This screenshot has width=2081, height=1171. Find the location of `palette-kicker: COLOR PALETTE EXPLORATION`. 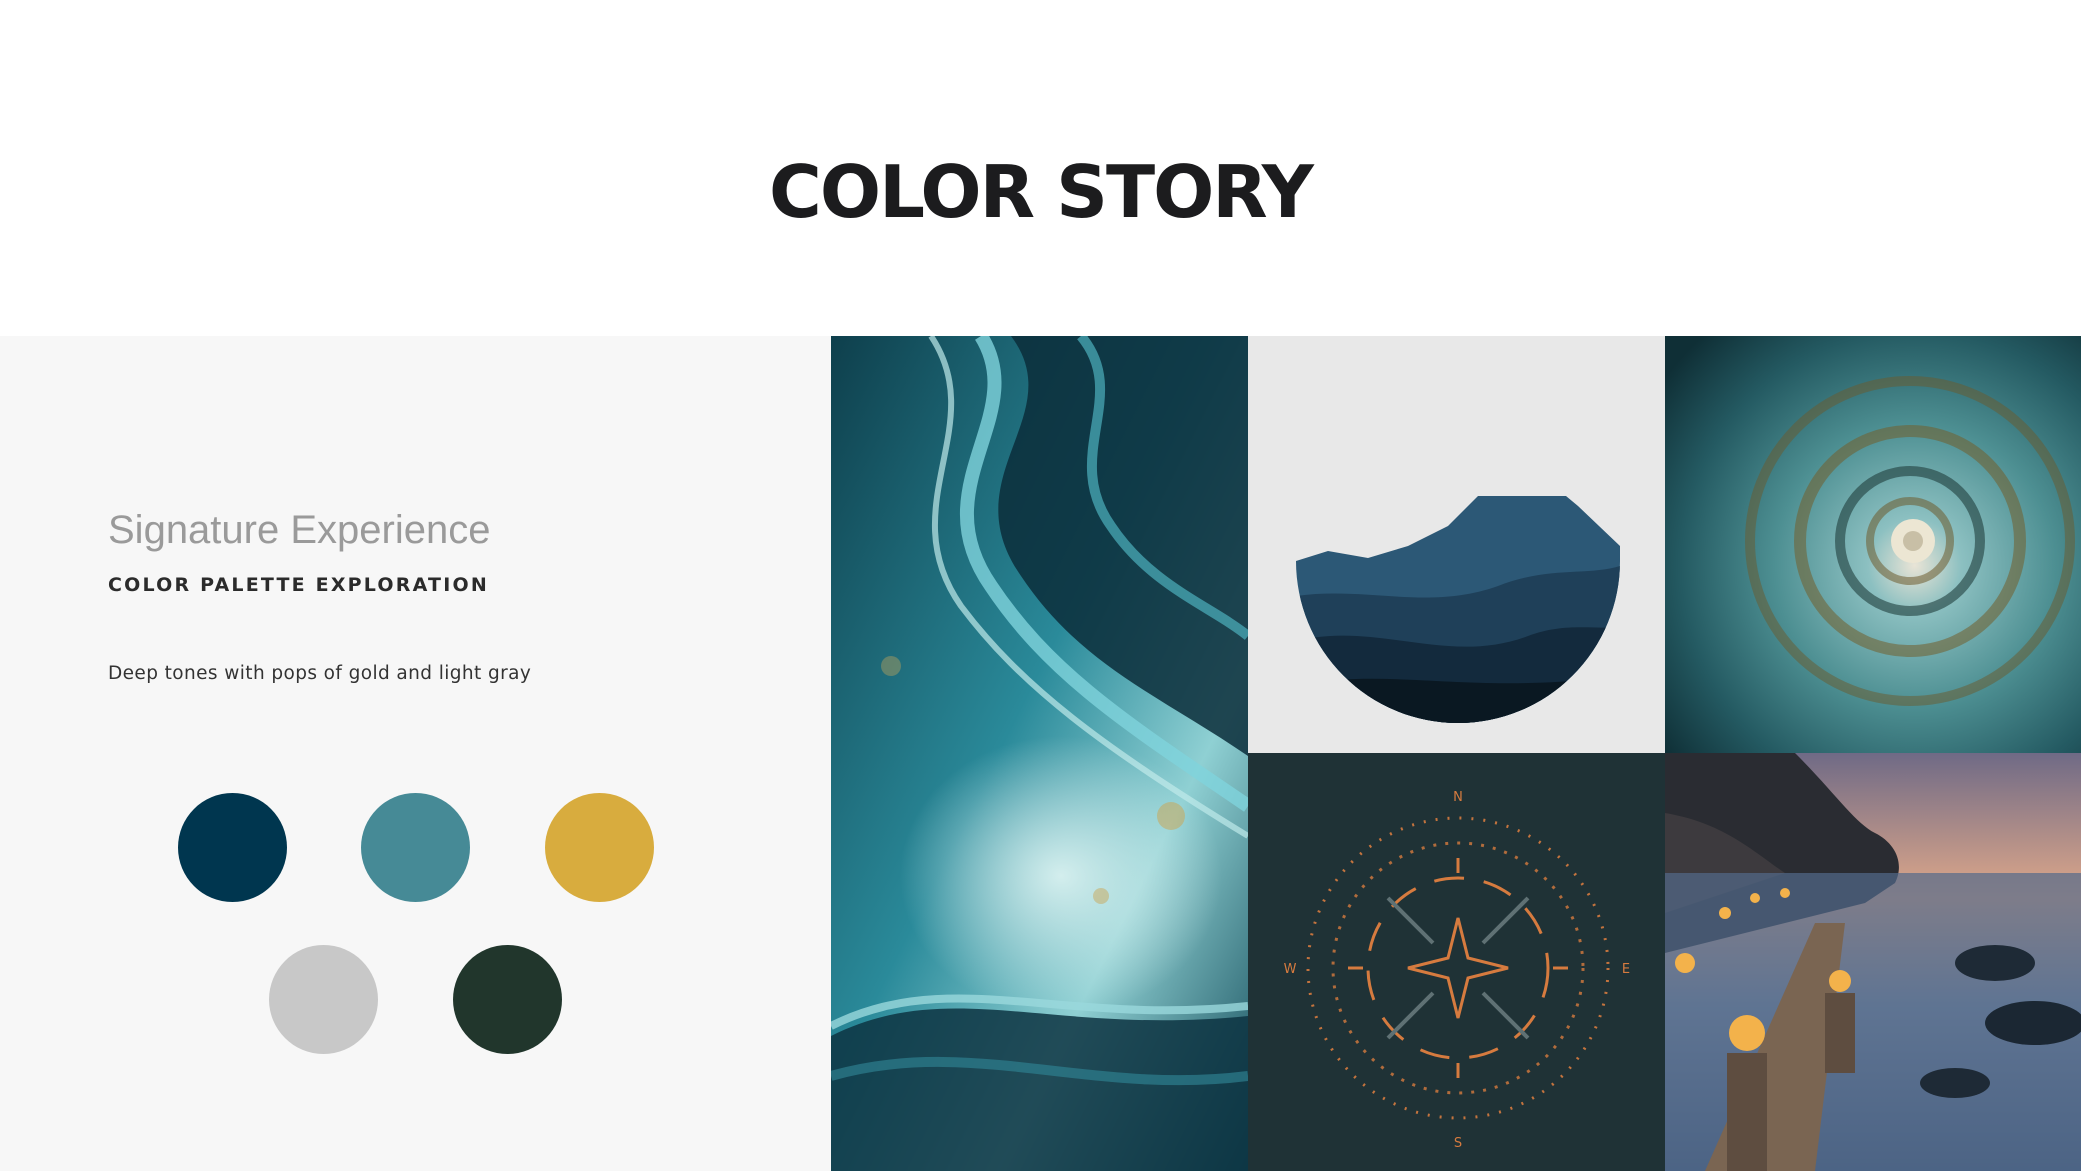

palette-kicker: COLOR PALETTE EXPLORATION is located at coordinates (298, 585).